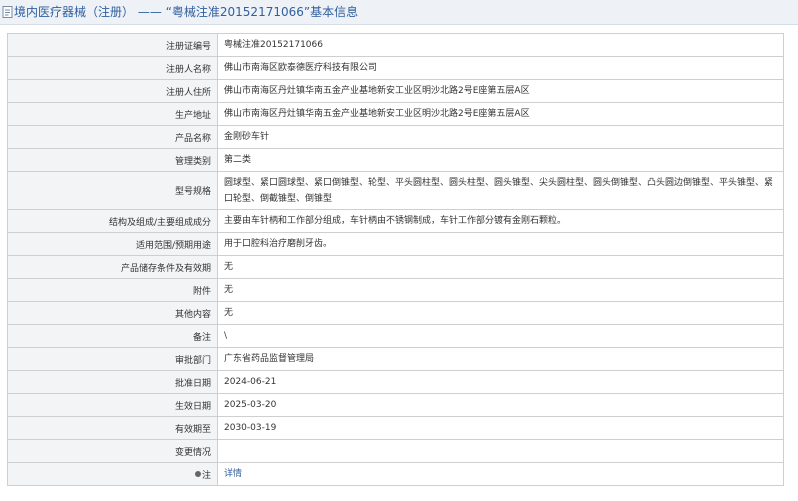  What do you see at coordinates (112, 45) in the screenshot?
I see `row-label: 注册证编号` at bounding box center [112, 45].